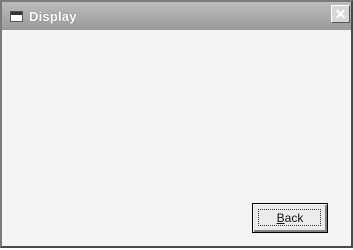 This screenshot has width=353, height=250. I want to click on window-icon, so click(16, 16).